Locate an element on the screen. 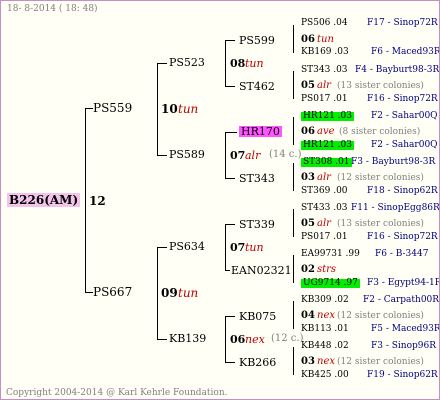 This screenshot has height=400, width=440. gen2-year: 08 is located at coordinates (238, 63).